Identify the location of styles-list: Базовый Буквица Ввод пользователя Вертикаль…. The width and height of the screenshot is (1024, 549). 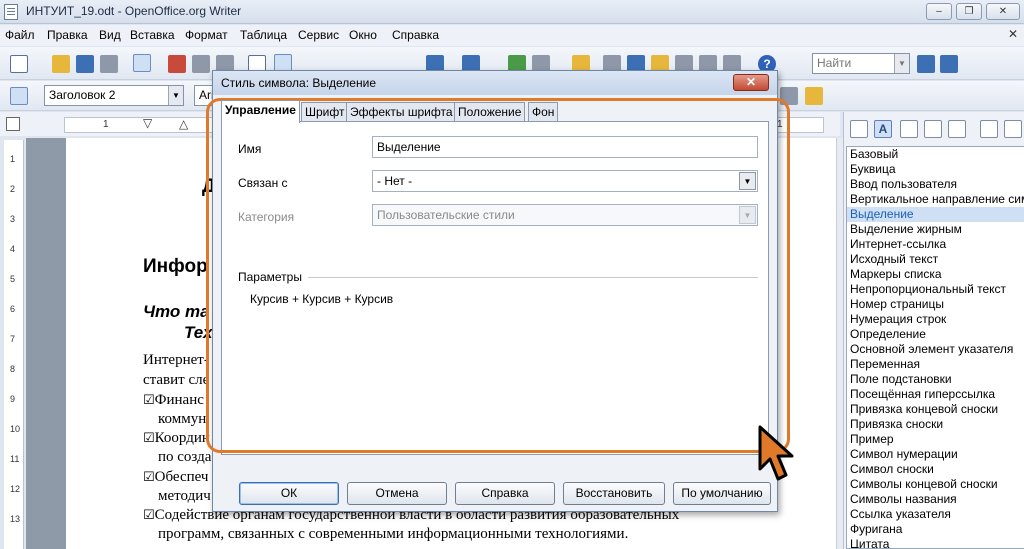
(935, 347).